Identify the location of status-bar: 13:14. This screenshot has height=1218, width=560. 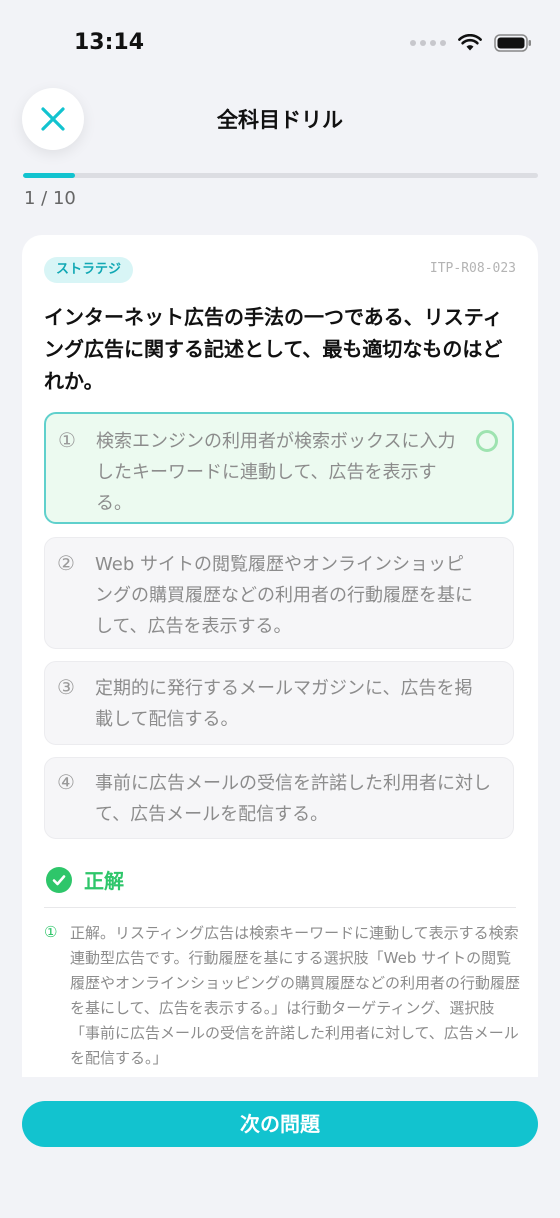
(280, 45).